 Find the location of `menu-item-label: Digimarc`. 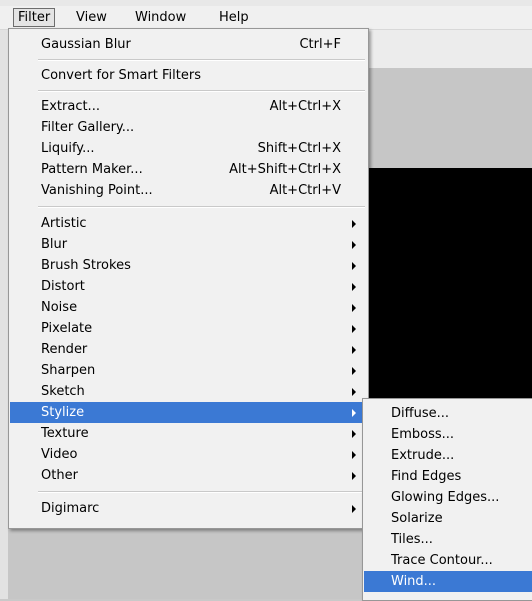

menu-item-label: Digimarc is located at coordinates (70, 508).